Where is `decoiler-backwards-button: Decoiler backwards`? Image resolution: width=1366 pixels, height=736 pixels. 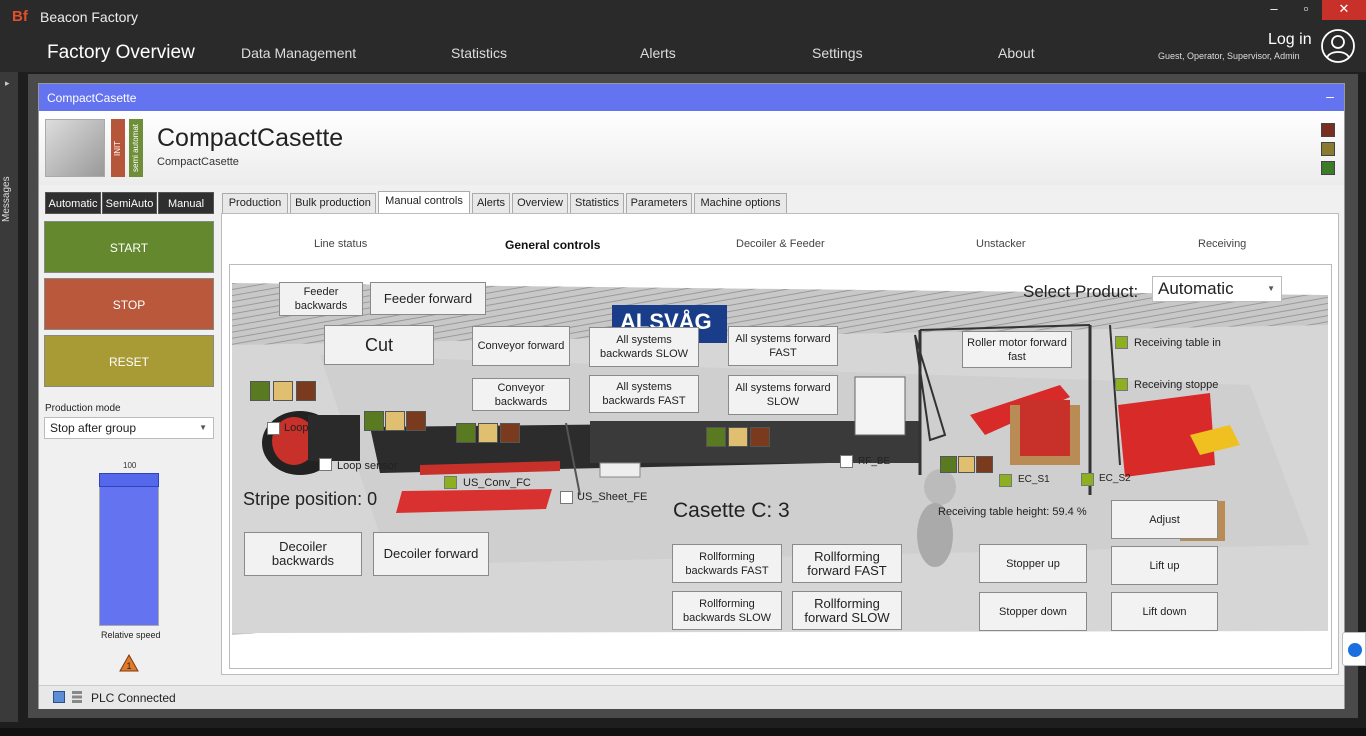 decoiler-backwards-button: Decoiler backwards is located at coordinates (303, 554).